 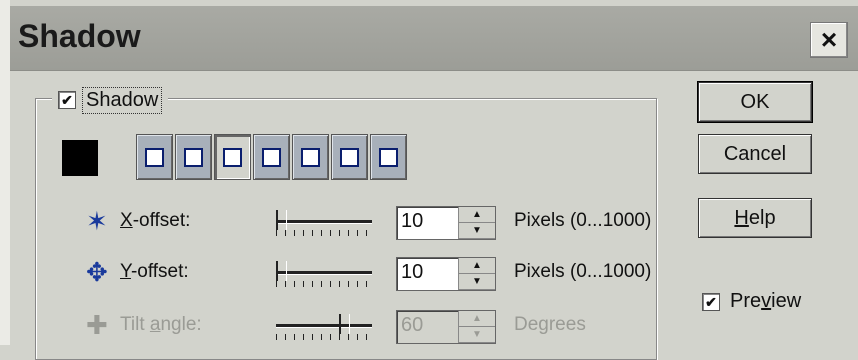 I want to click on y-offset-value: 10, so click(x=412, y=272).